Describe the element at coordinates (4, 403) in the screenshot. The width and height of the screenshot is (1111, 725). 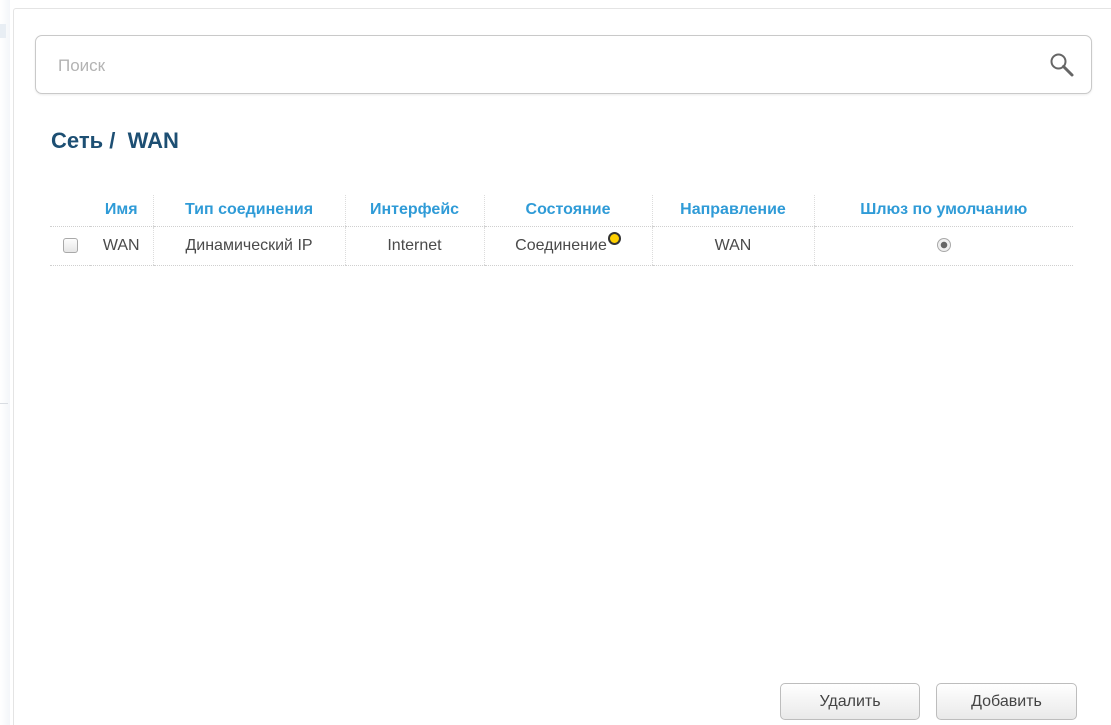
I see `nav-edge-divider` at that location.